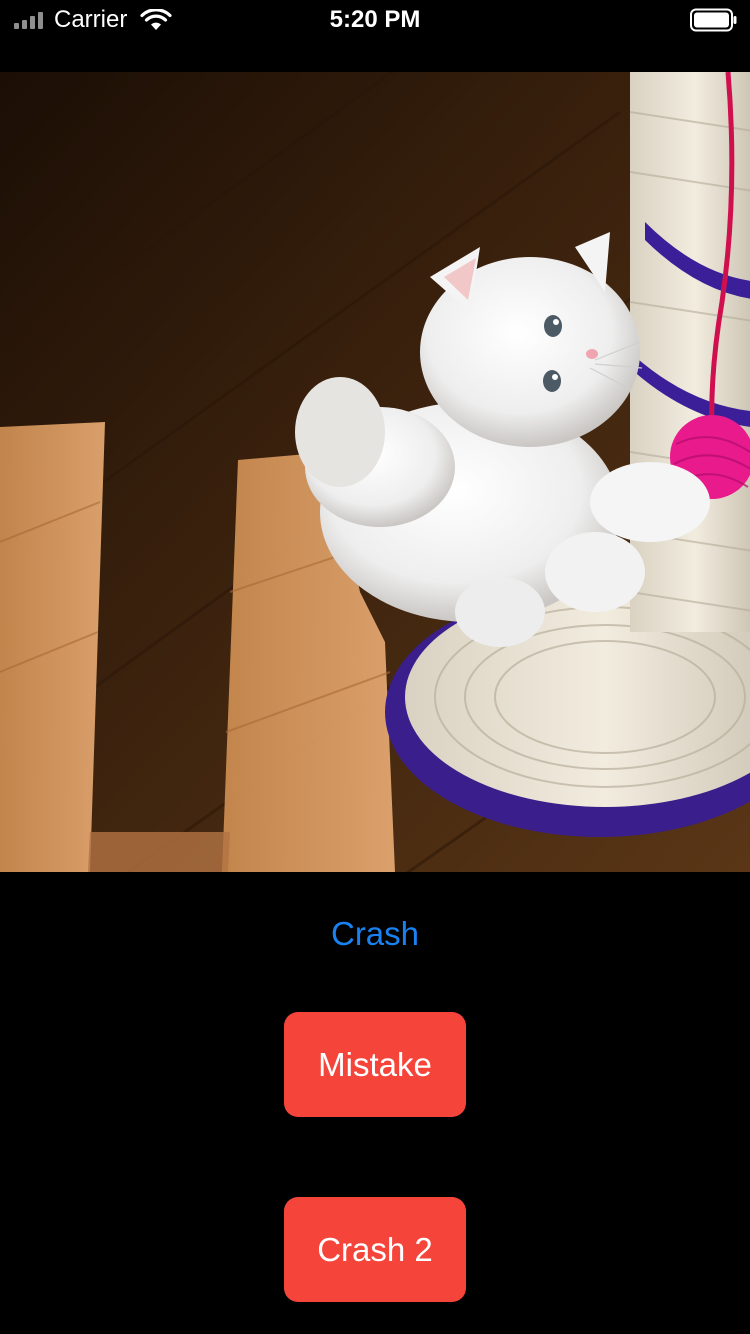 The width and height of the screenshot is (750, 1334). What do you see at coordinates (375, 1249) in the screenshot?
I see `crash-2-button: Crash 2` at bounding box center [375, 1249].